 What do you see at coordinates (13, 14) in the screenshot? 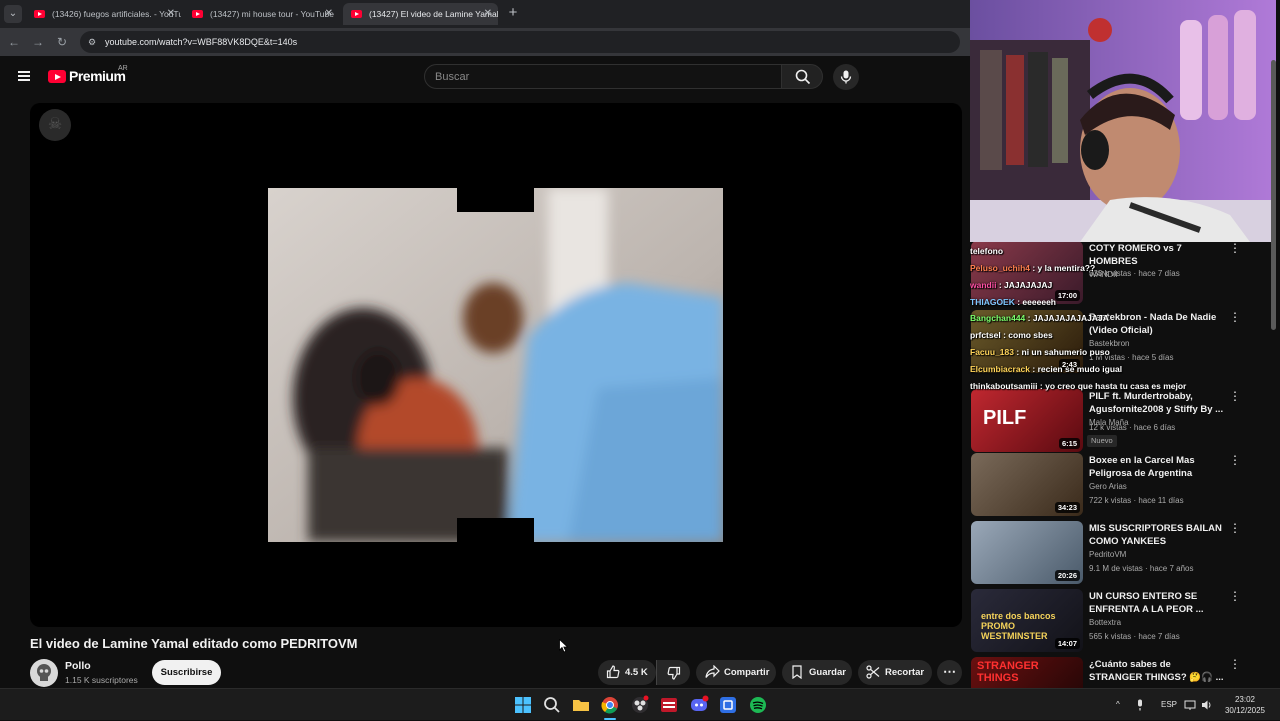
I see `tab-search-button: ⌄` at bounding box center [13, 14].